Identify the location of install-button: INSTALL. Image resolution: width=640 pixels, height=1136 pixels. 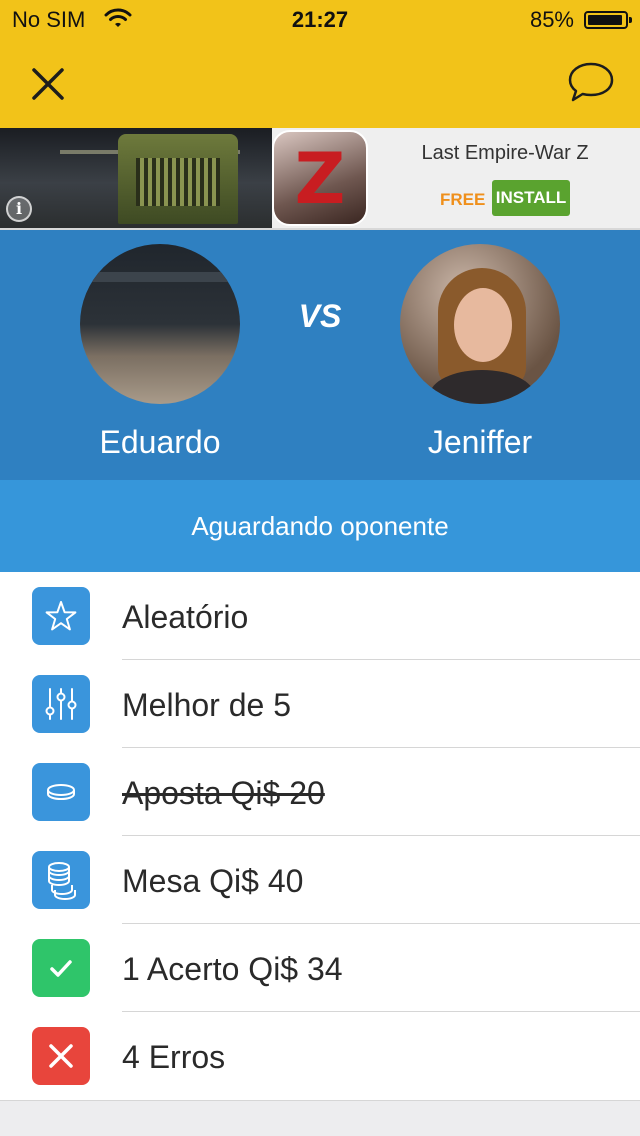
(531, 198).